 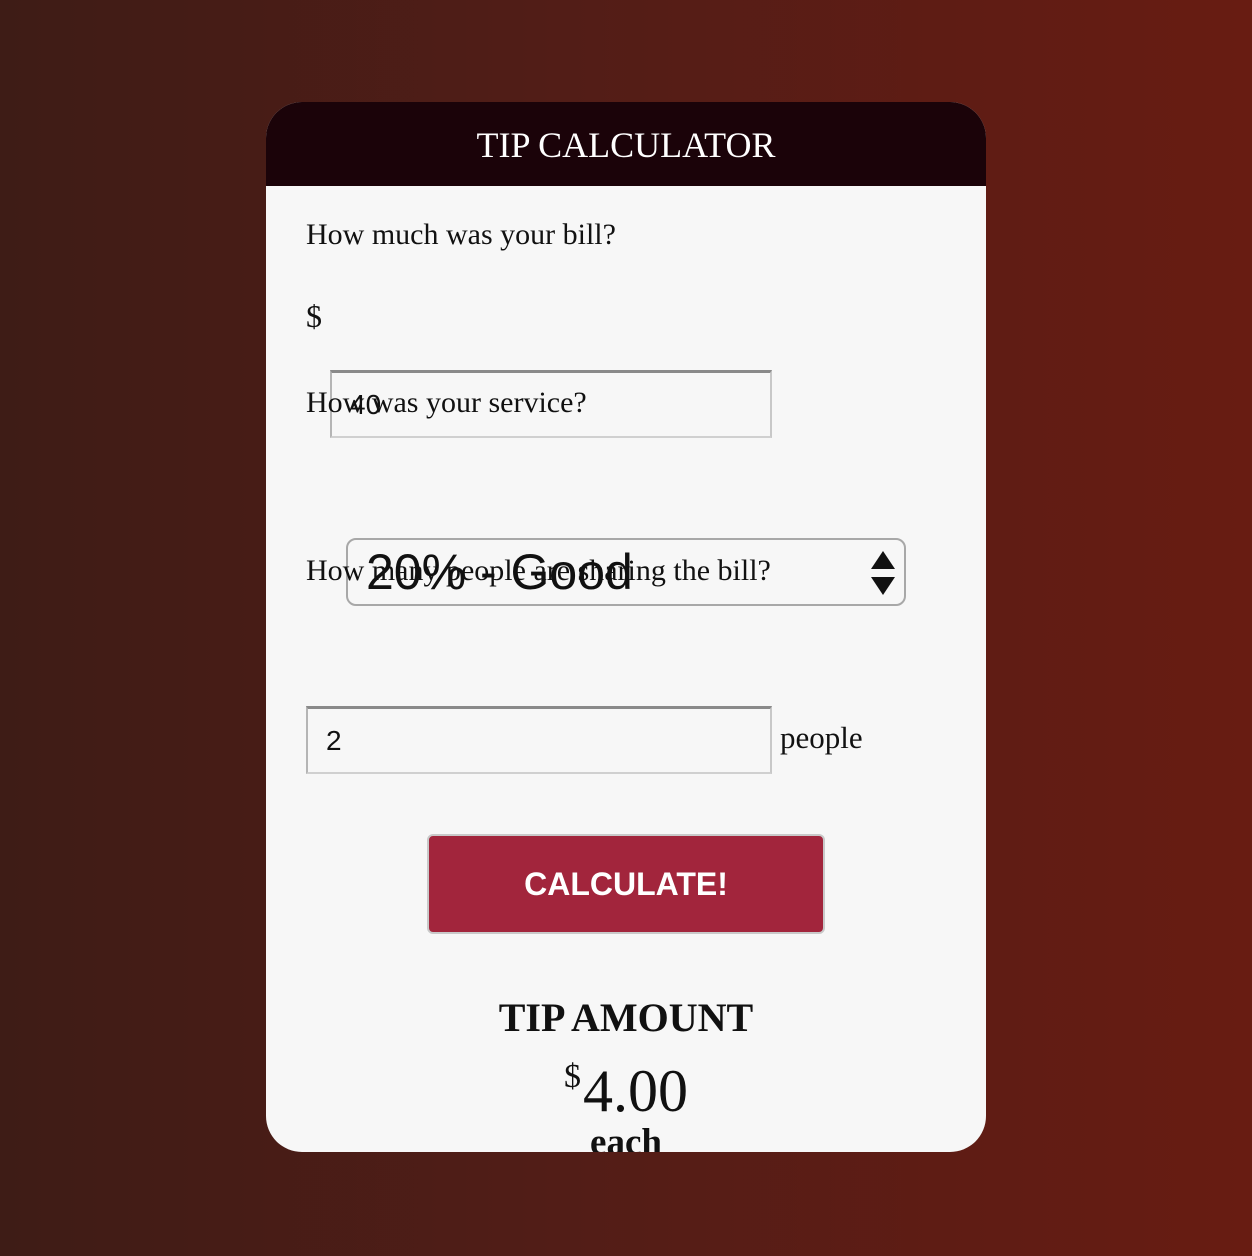 I want to click on tip-per-person-label: each, so click(x=626, y=1137).